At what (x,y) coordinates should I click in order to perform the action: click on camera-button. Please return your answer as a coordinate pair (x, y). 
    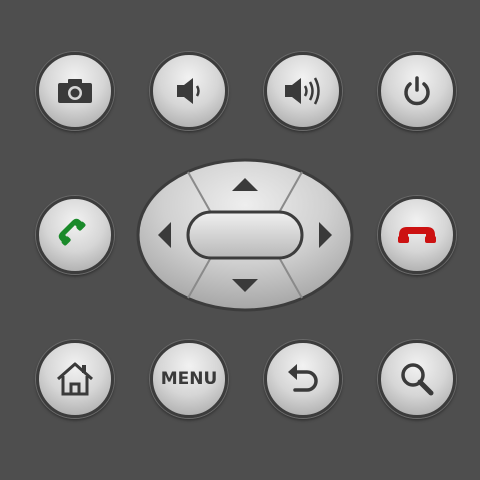
    Looking at the image, I should click on (75, 91).